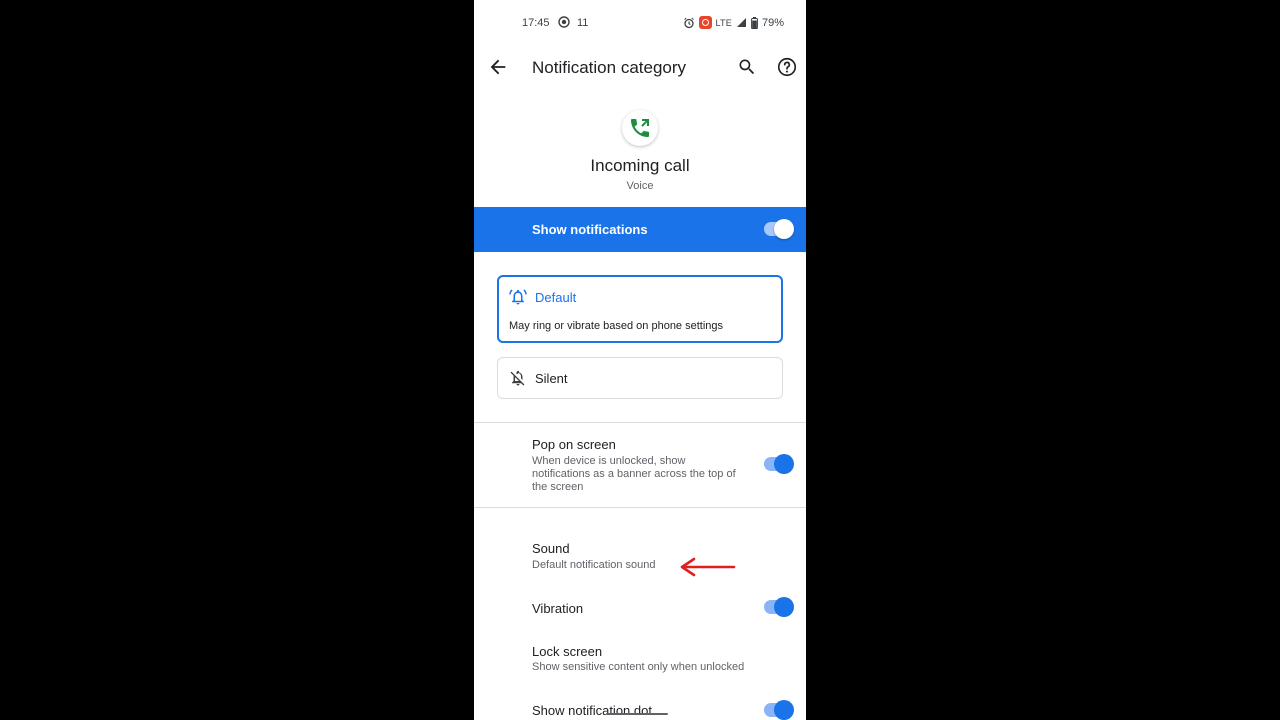 The height and width of the screenshot is (720, 1280). I want to click on channel-name: Incoming call, so click(640, 165).